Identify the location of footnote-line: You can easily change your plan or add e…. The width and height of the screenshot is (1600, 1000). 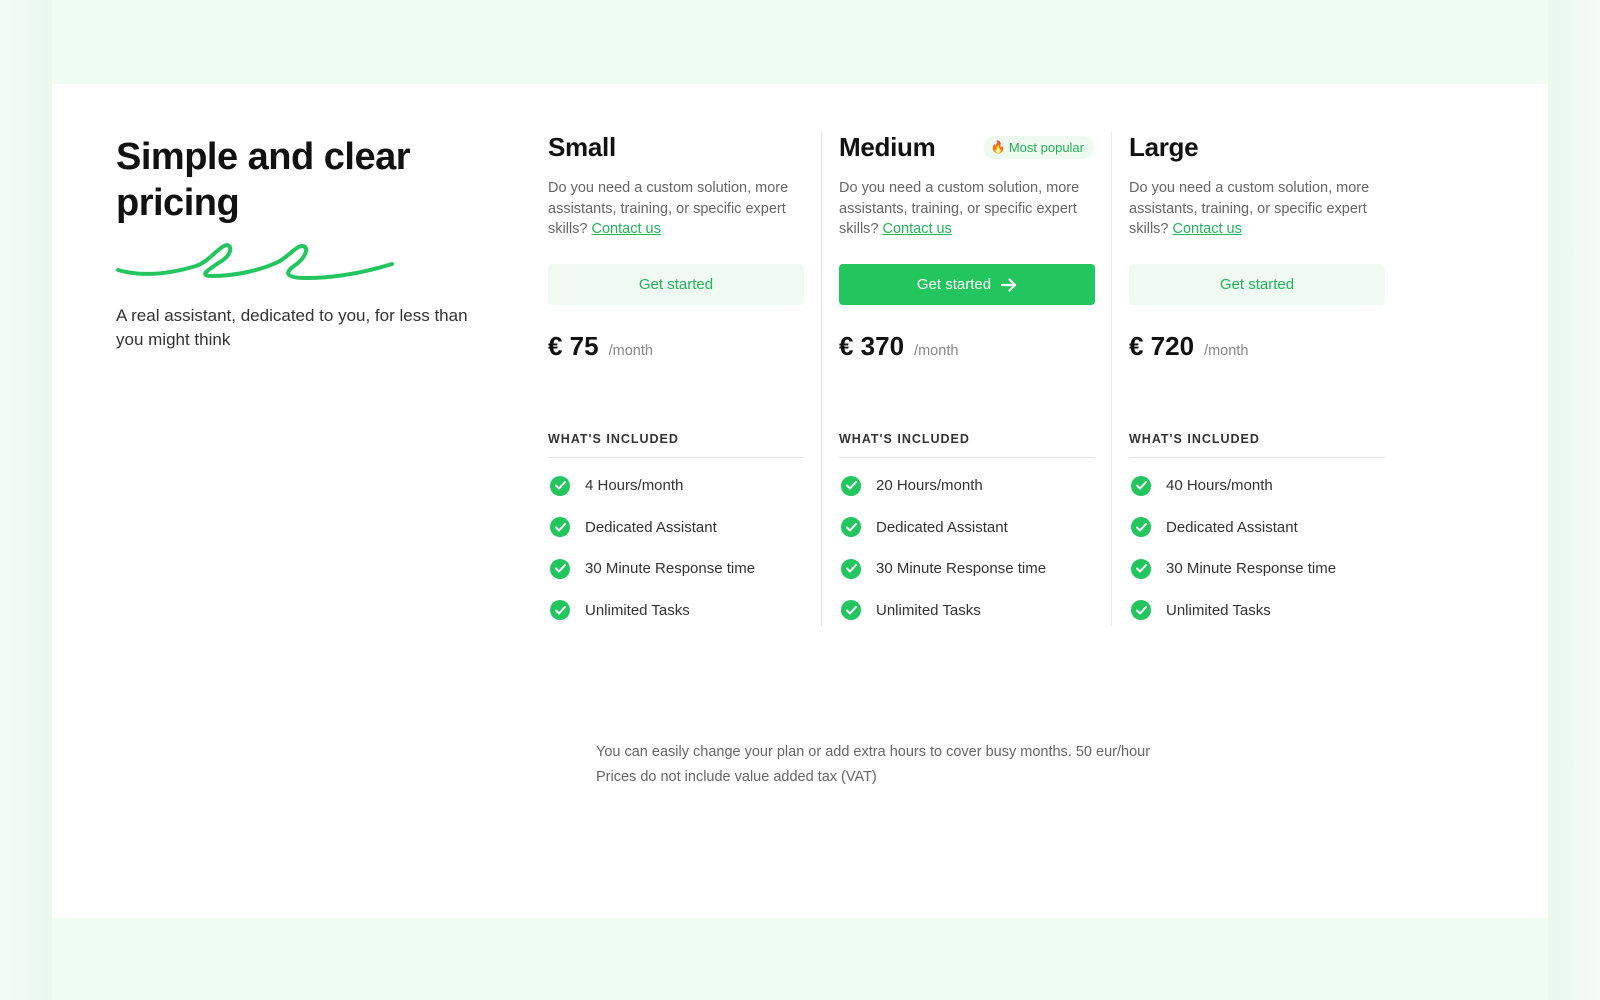
(873, 752).